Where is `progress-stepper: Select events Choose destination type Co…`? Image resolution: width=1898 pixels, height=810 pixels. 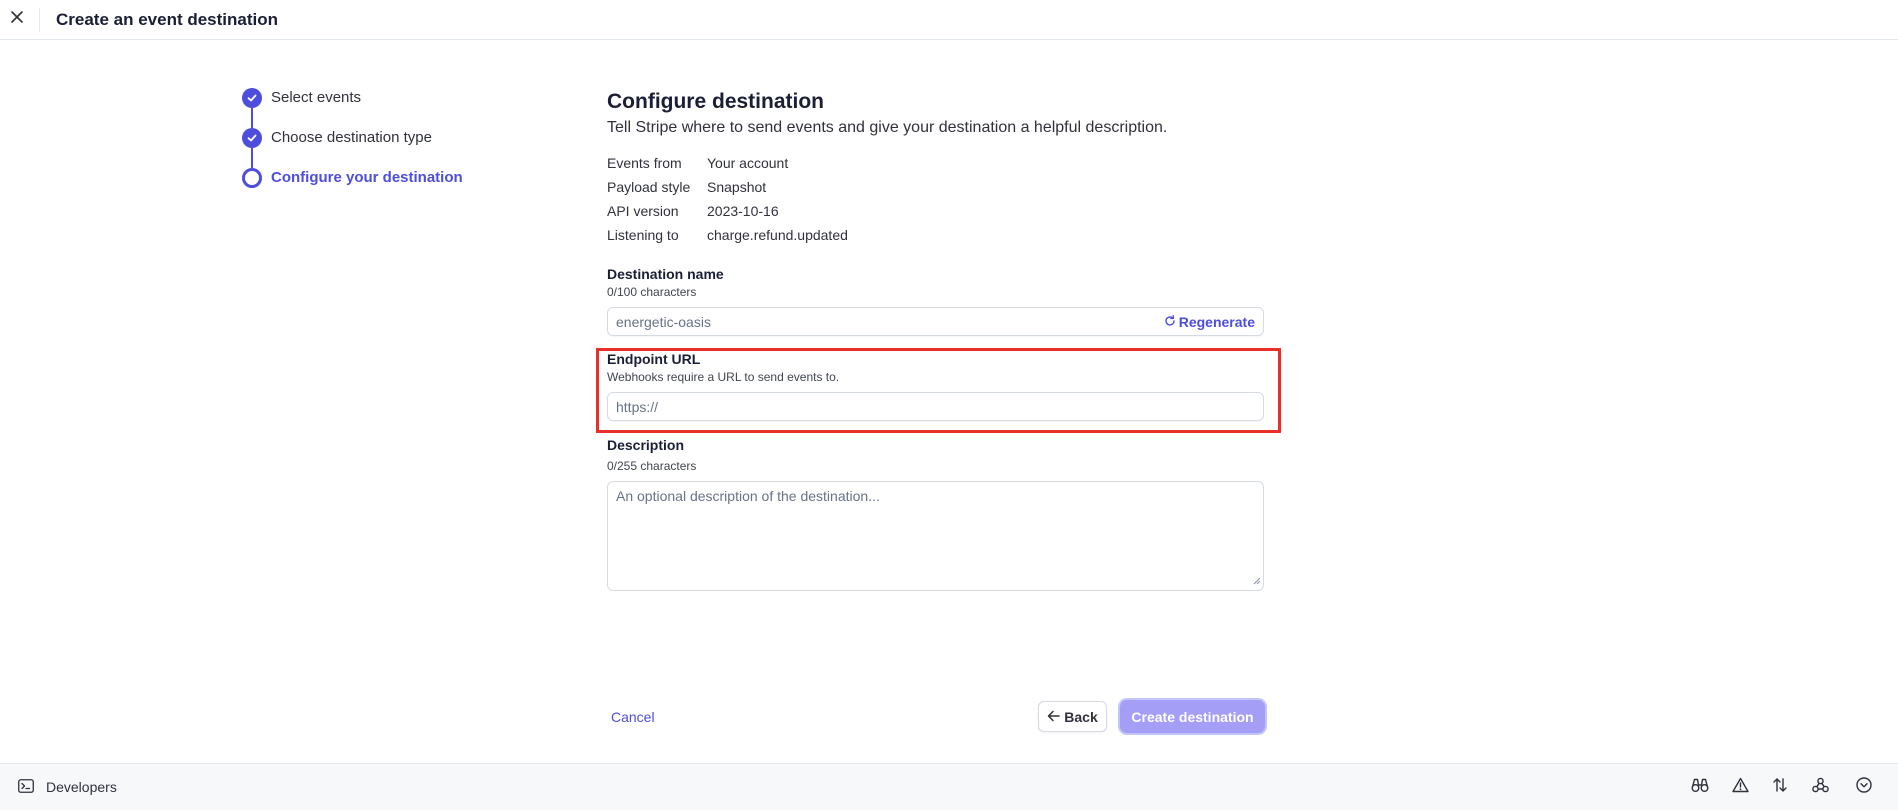 progress-stepper: Select events Choose destination type Co… is located at coordinates (352, 148).